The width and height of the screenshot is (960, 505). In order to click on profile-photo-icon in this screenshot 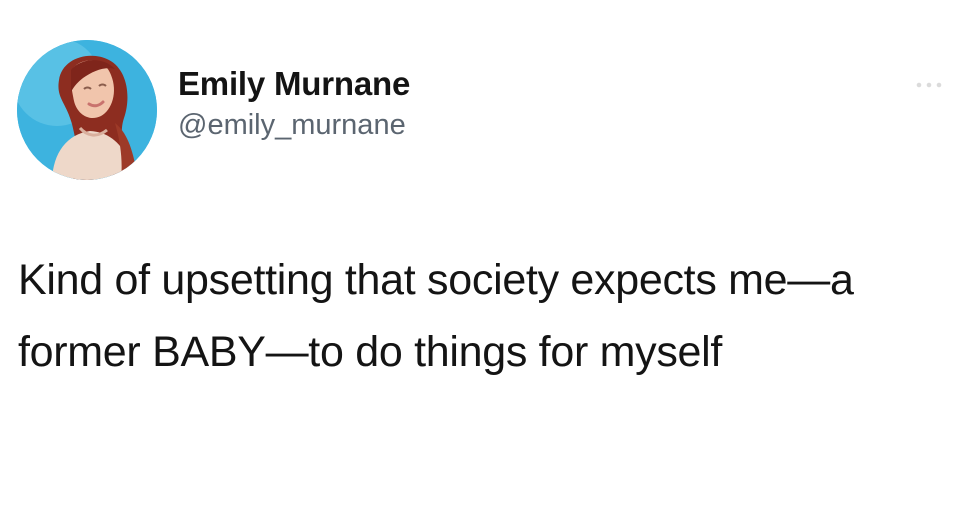, I will do `click(87, 110)`.